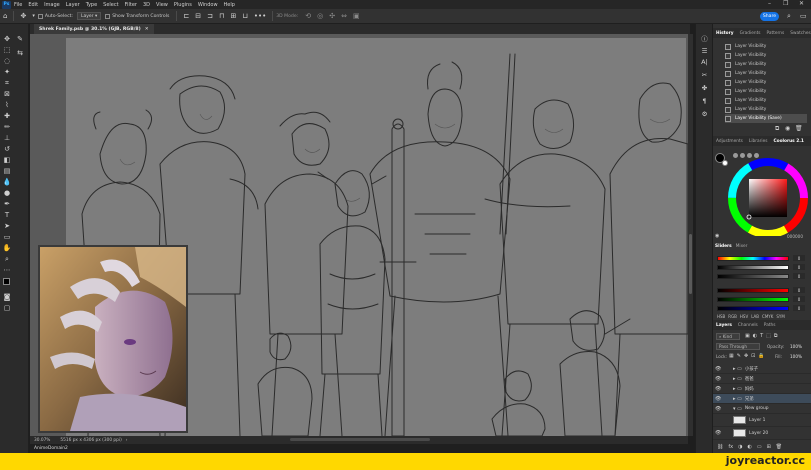 The width and height of the screenshot is (811, 470). I want to click on camera-icon: ◉, so click(787, 128).